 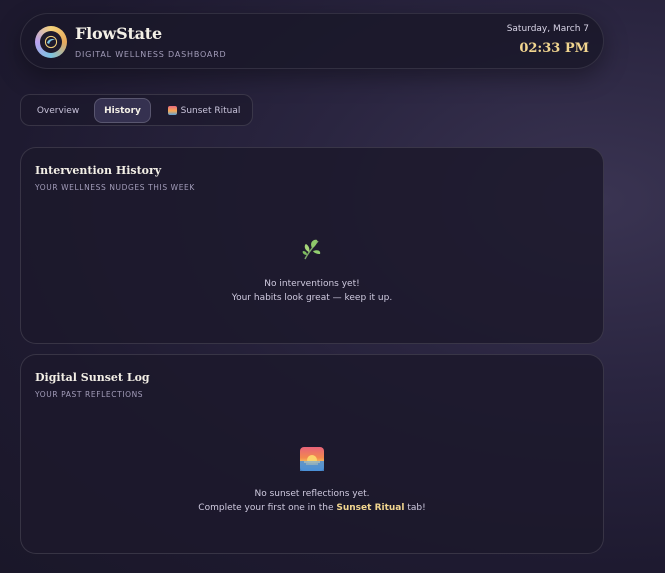 What do you see at coordinates (415, 508) in the screenshot?
I see `empty-state-line2-suffix: tab!` at bounding box center [415, 508].